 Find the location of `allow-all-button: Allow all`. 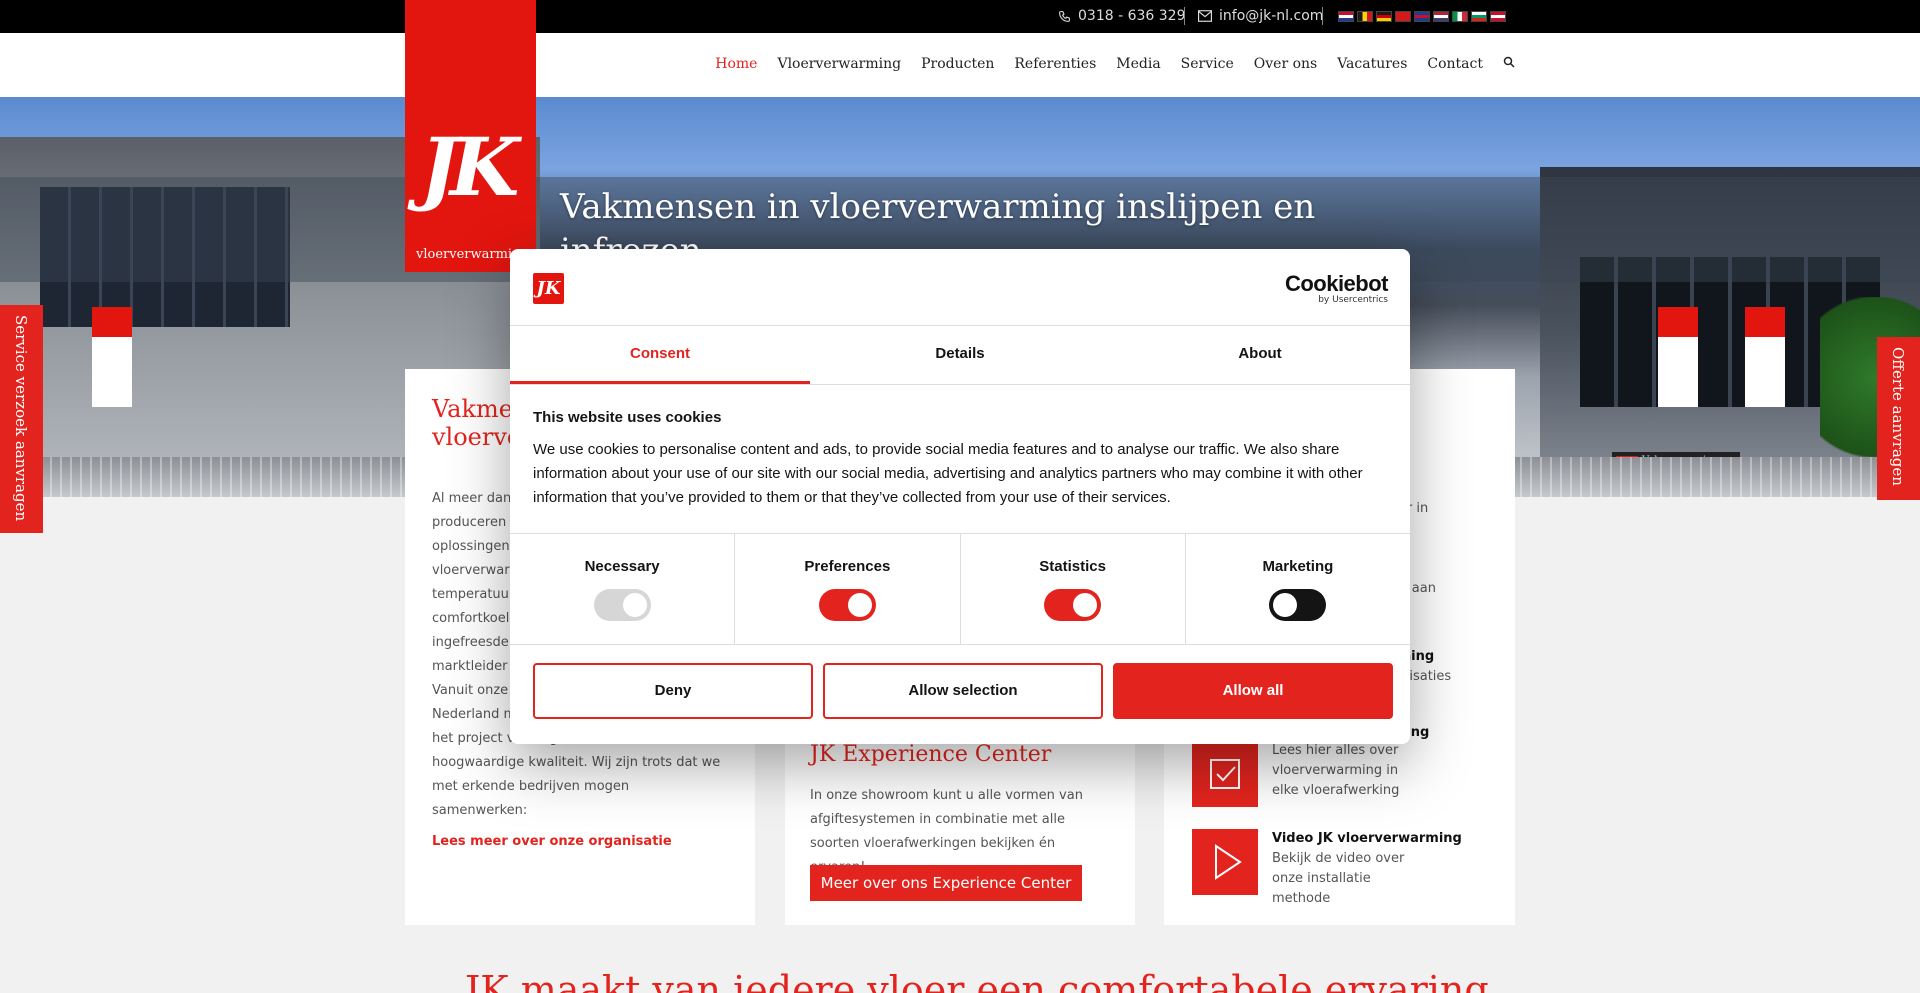

allow-all-button: Allow all is located at coordinates (1253, 691).